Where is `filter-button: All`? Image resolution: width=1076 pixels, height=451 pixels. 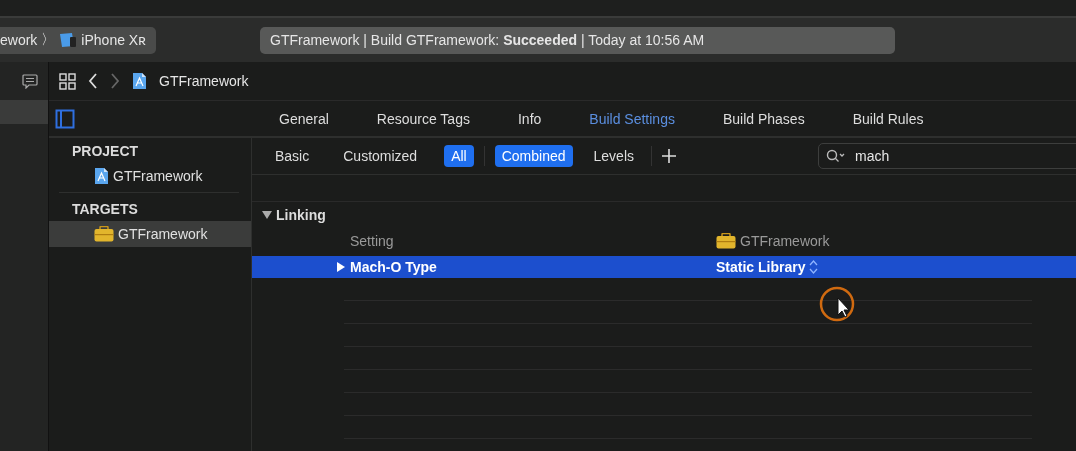
filter-button: All is located at coordinates (459, 156).